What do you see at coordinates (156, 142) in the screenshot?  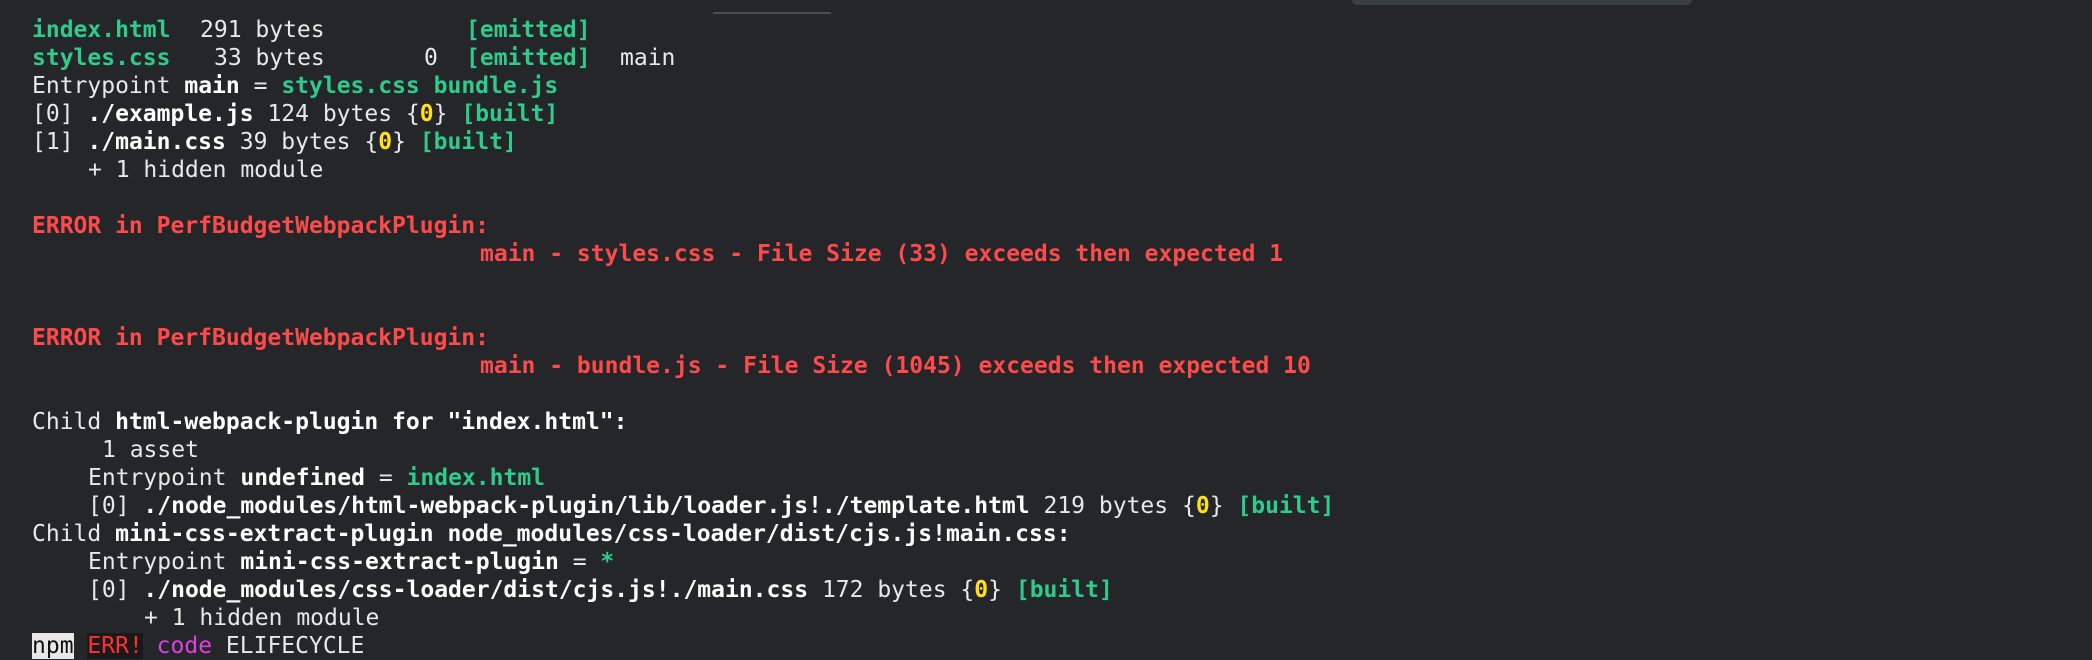 I see `module-path: ./main.css` at bounding box center [156, 142].